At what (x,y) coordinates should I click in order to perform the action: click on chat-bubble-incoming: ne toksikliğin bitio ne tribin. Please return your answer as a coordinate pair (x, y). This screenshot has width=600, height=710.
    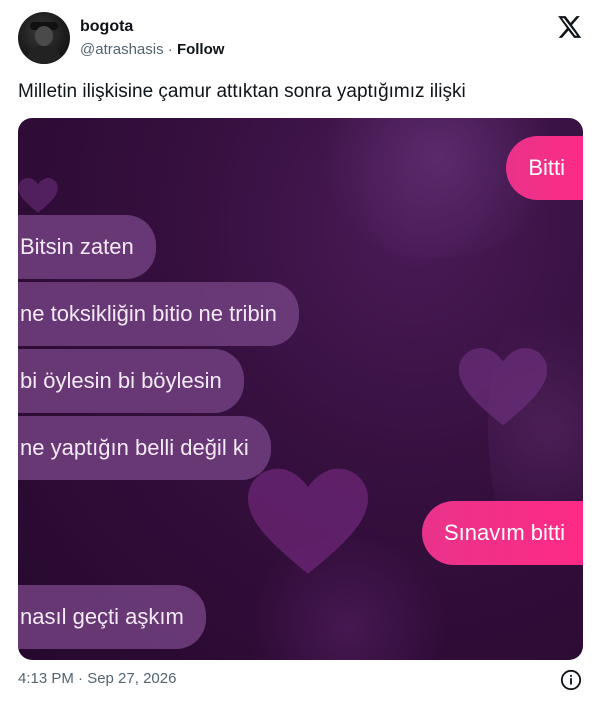
    Looking at the image, I should click on (158, 314).